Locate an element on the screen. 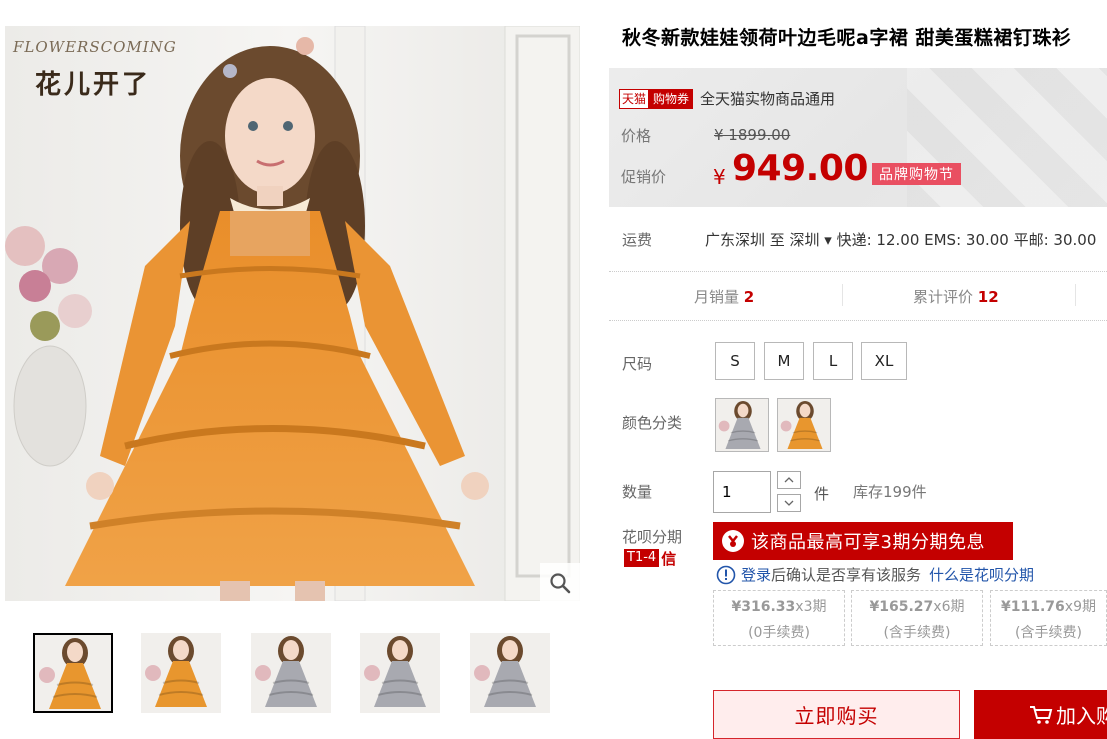 This screenshot has height=739, width=1107. magnifier-icon is located at coordinates (560, 583).